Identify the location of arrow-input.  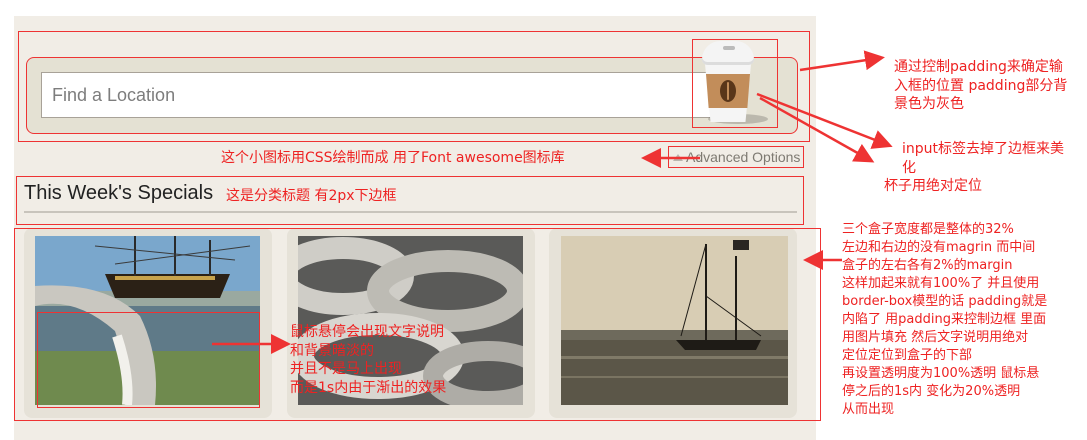
(824, 120).